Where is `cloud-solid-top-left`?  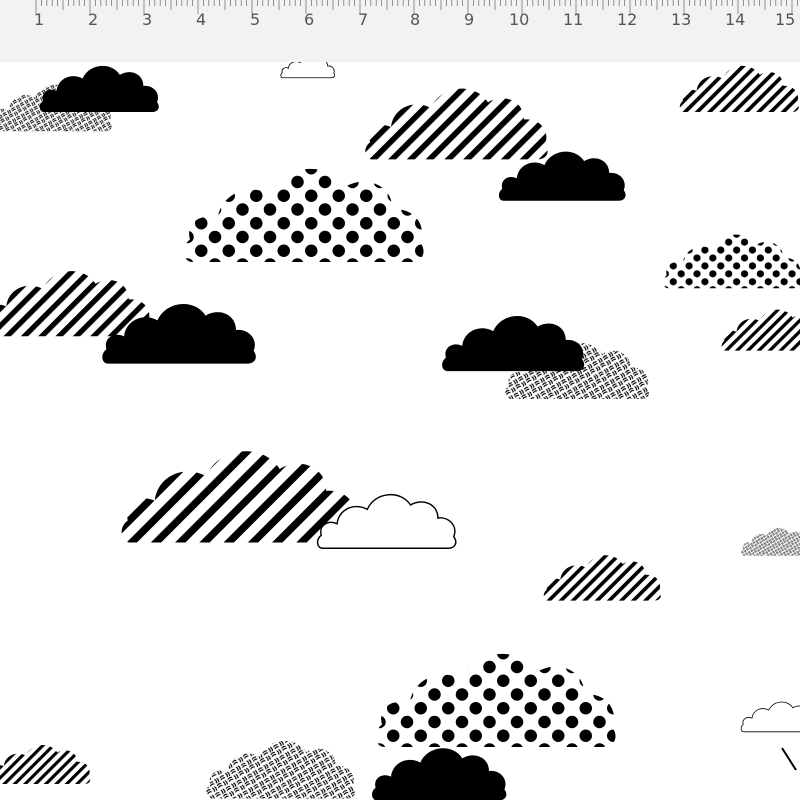
cloud-solid-top-left is located at coordinates (99, 89).